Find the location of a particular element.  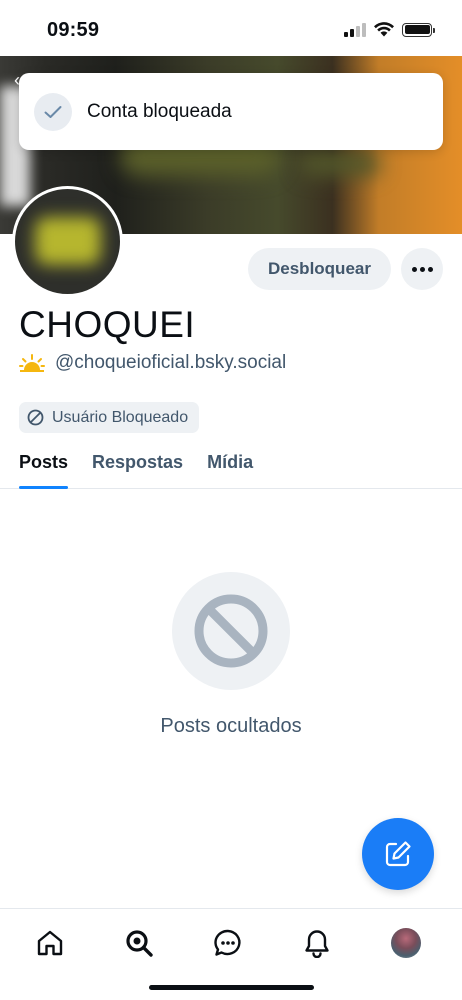

posts-hidden-illustration is located at coordinates (231, 631).